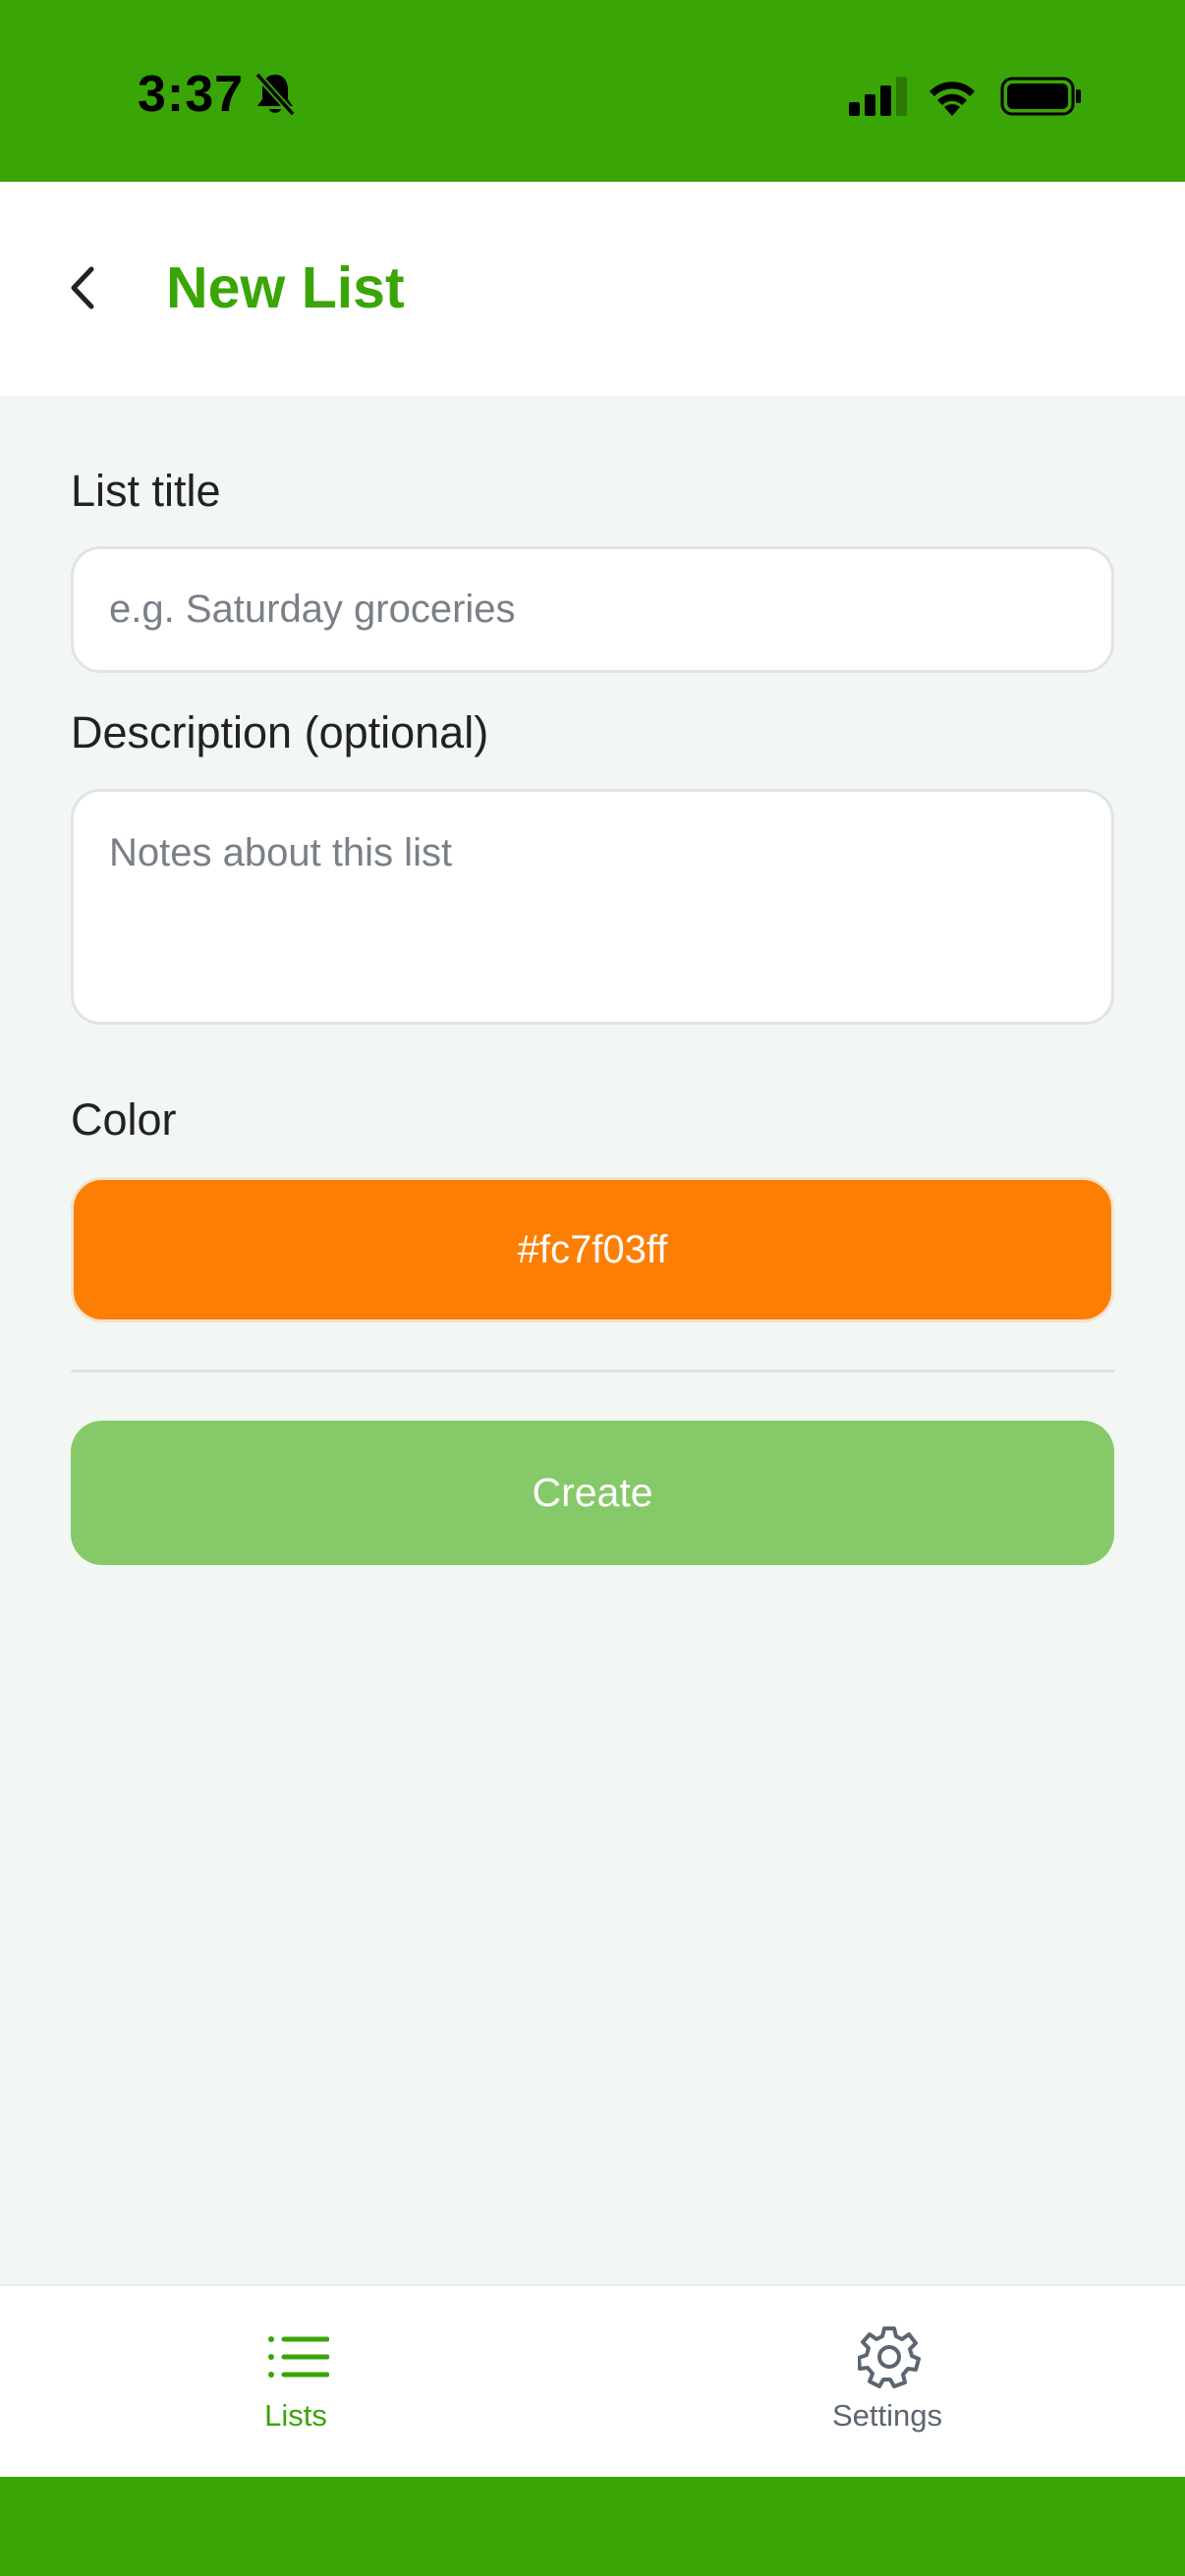 This screenshot has height=2576, width=1185. I want to click on description-input, so click(592, 907).